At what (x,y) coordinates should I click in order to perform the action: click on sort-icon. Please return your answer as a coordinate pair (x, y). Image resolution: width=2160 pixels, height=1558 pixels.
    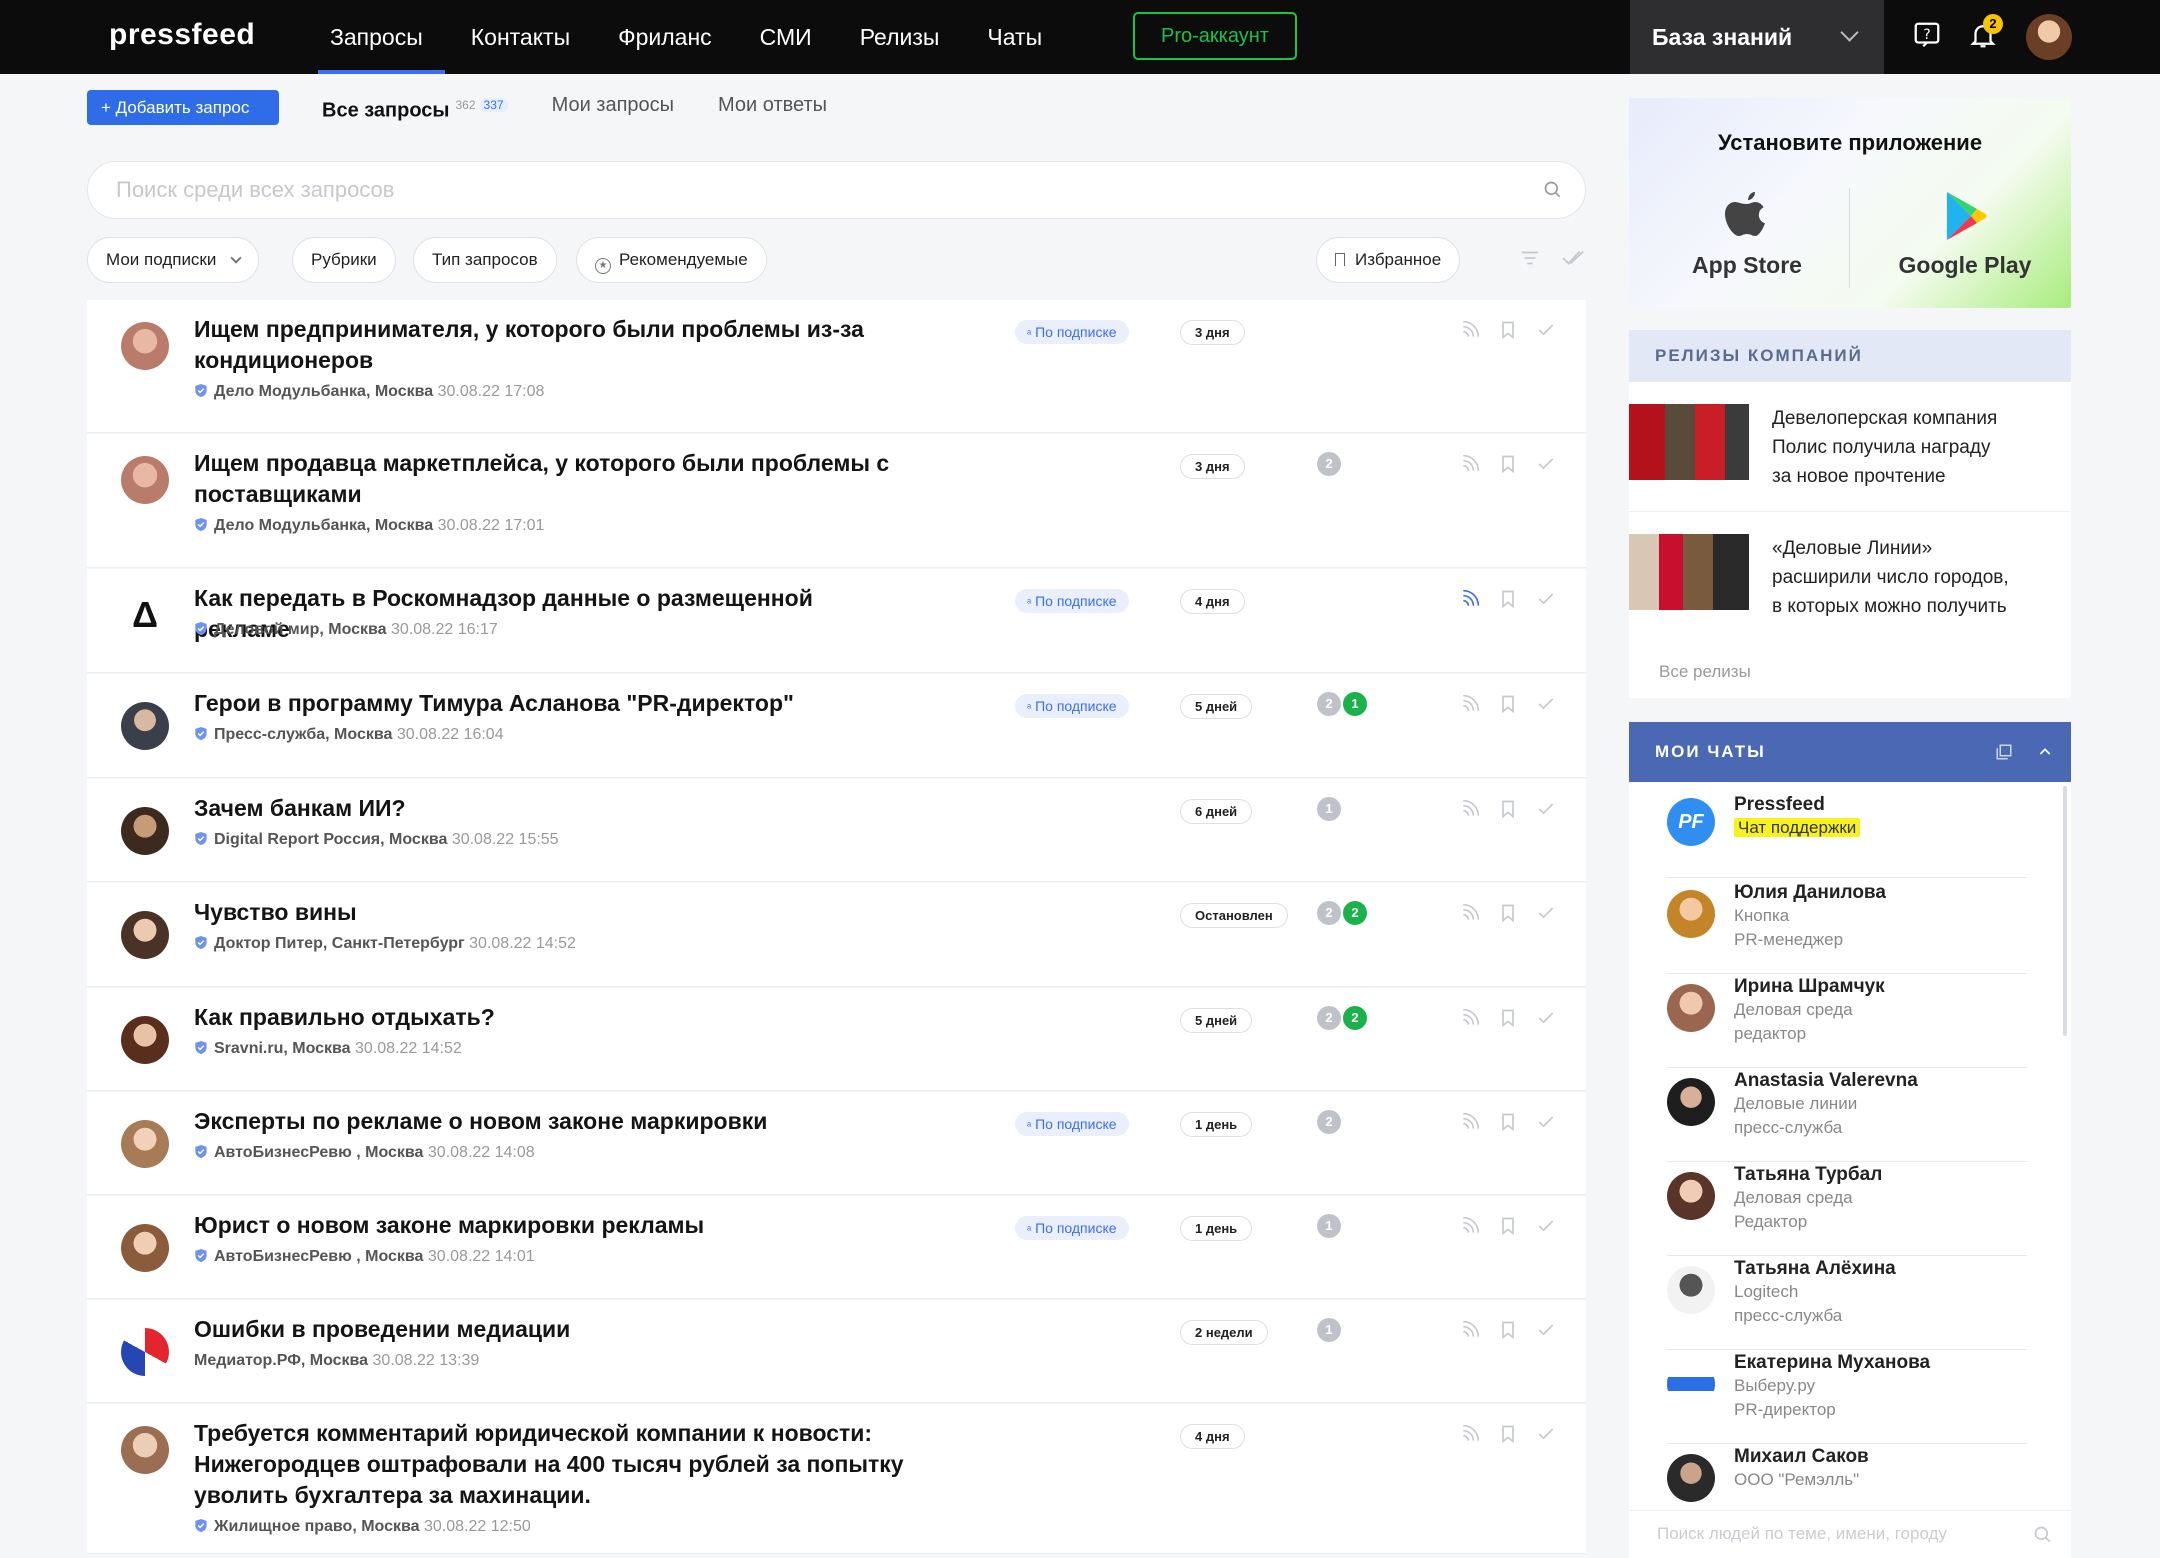
    Looking at the image, I should click on (1530, 258).